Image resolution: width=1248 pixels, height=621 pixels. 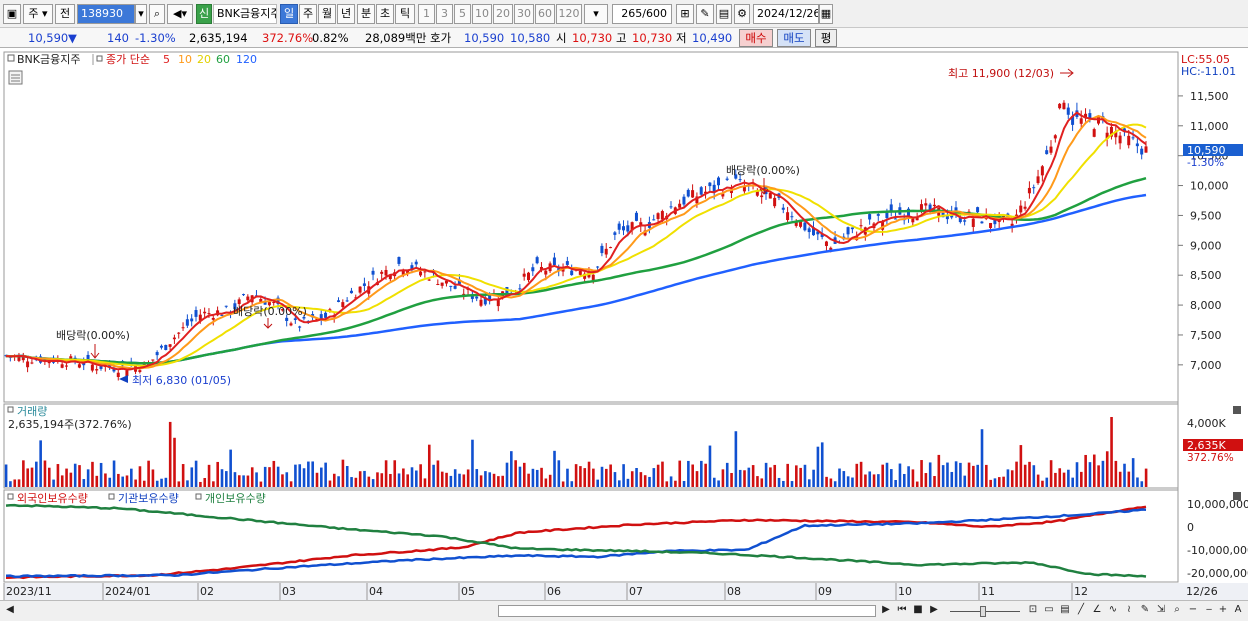 What do you see at coordinates (157, 14) in the screenshot?
I see `search-icon: ⌕` at bounding box center [157, 14].